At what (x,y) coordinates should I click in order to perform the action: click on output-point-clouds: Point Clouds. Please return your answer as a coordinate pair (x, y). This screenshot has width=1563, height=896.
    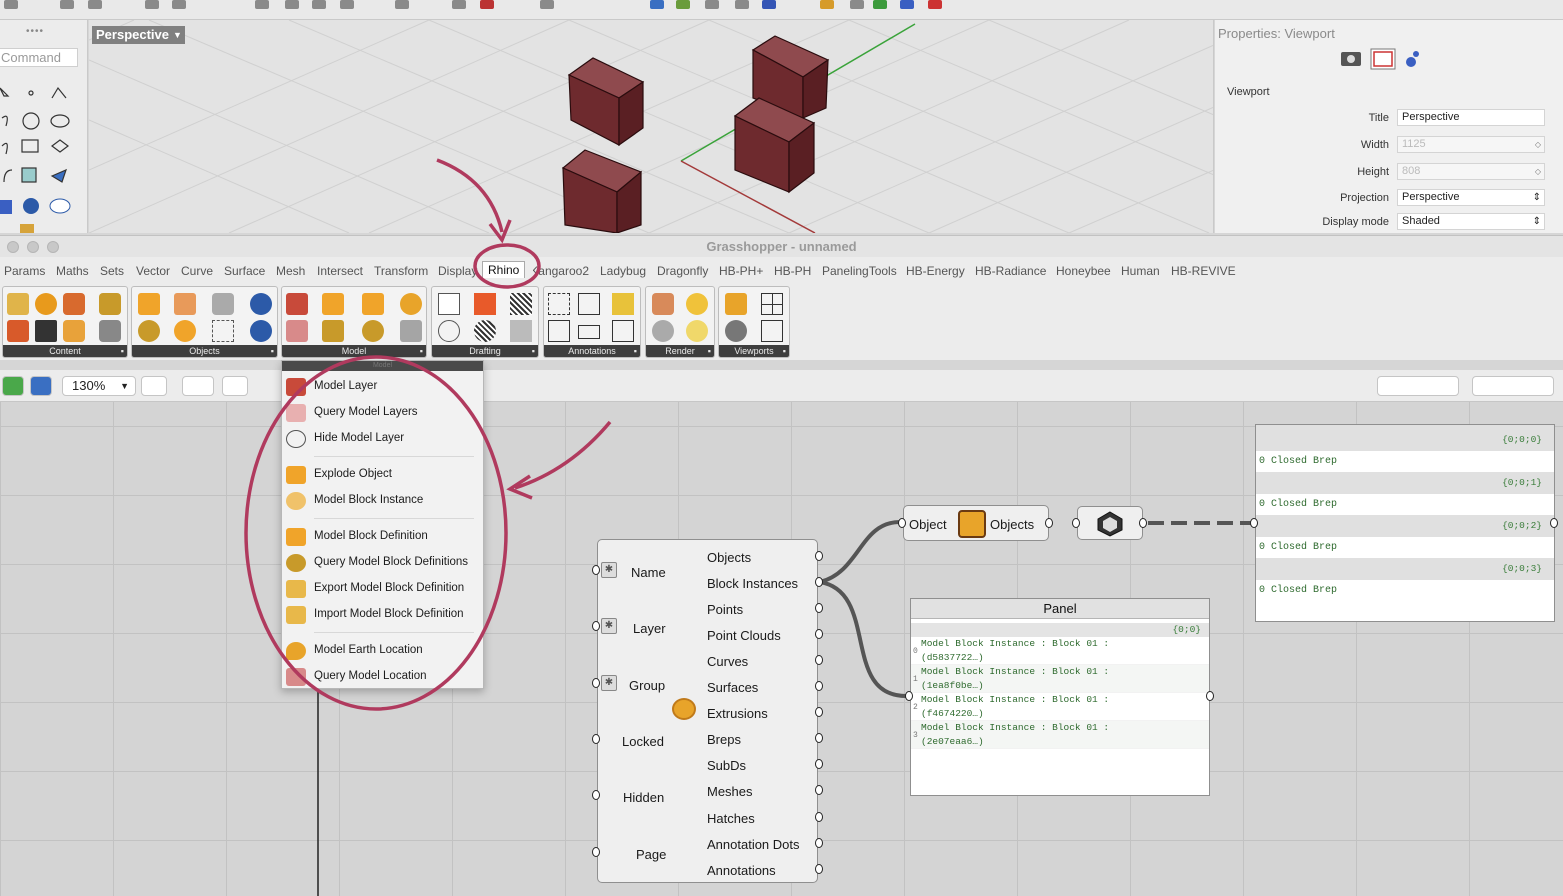
    Looking at the image, I should click on (744, 635).